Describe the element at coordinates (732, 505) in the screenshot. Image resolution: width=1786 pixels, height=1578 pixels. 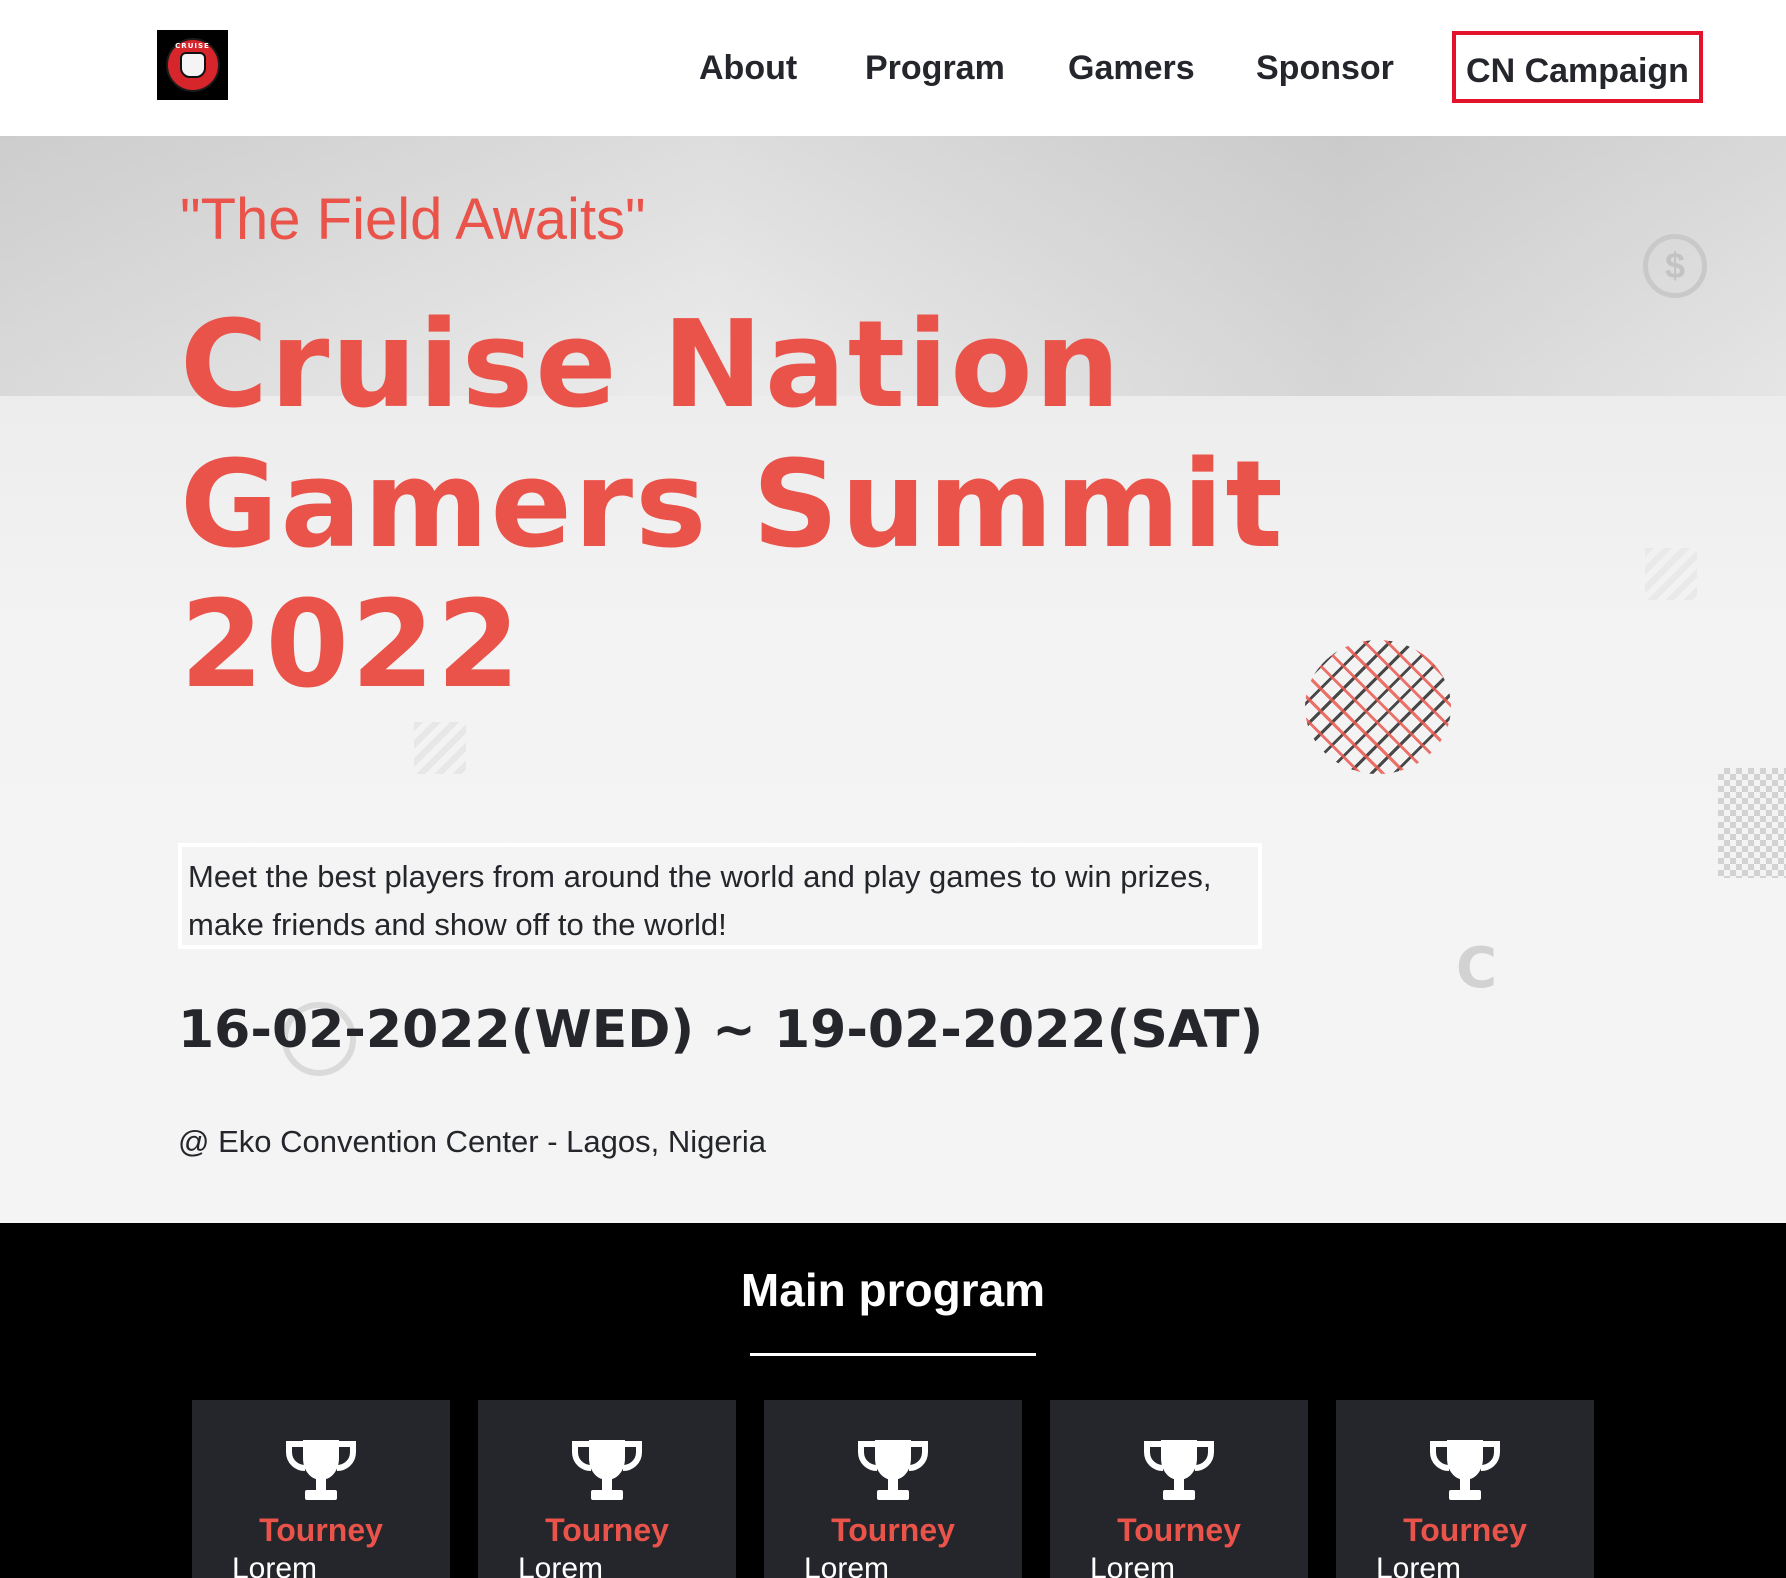
I see `hero-title-line: Gamers Summit` at that location.